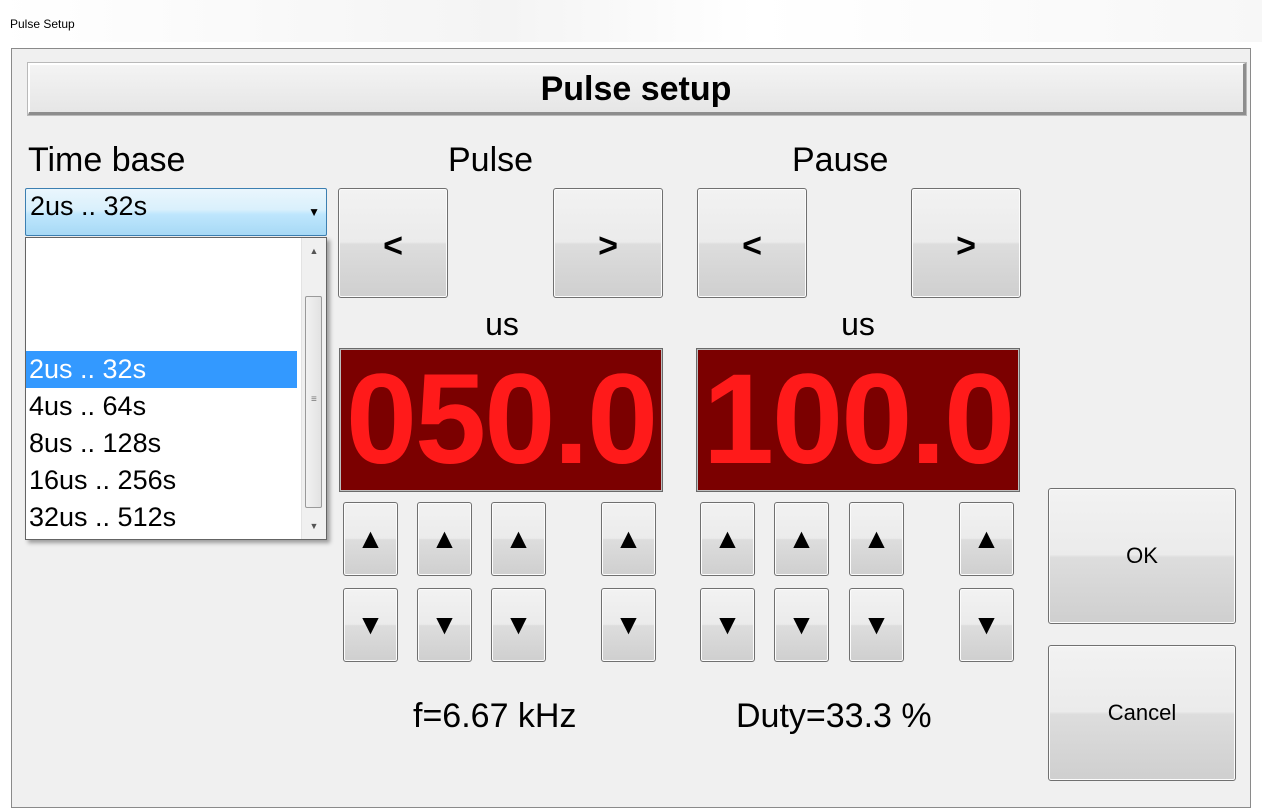 This screenshot has height=808, width=1262. I want to click on chevron-down-icon: ▼, so click(314, 212).